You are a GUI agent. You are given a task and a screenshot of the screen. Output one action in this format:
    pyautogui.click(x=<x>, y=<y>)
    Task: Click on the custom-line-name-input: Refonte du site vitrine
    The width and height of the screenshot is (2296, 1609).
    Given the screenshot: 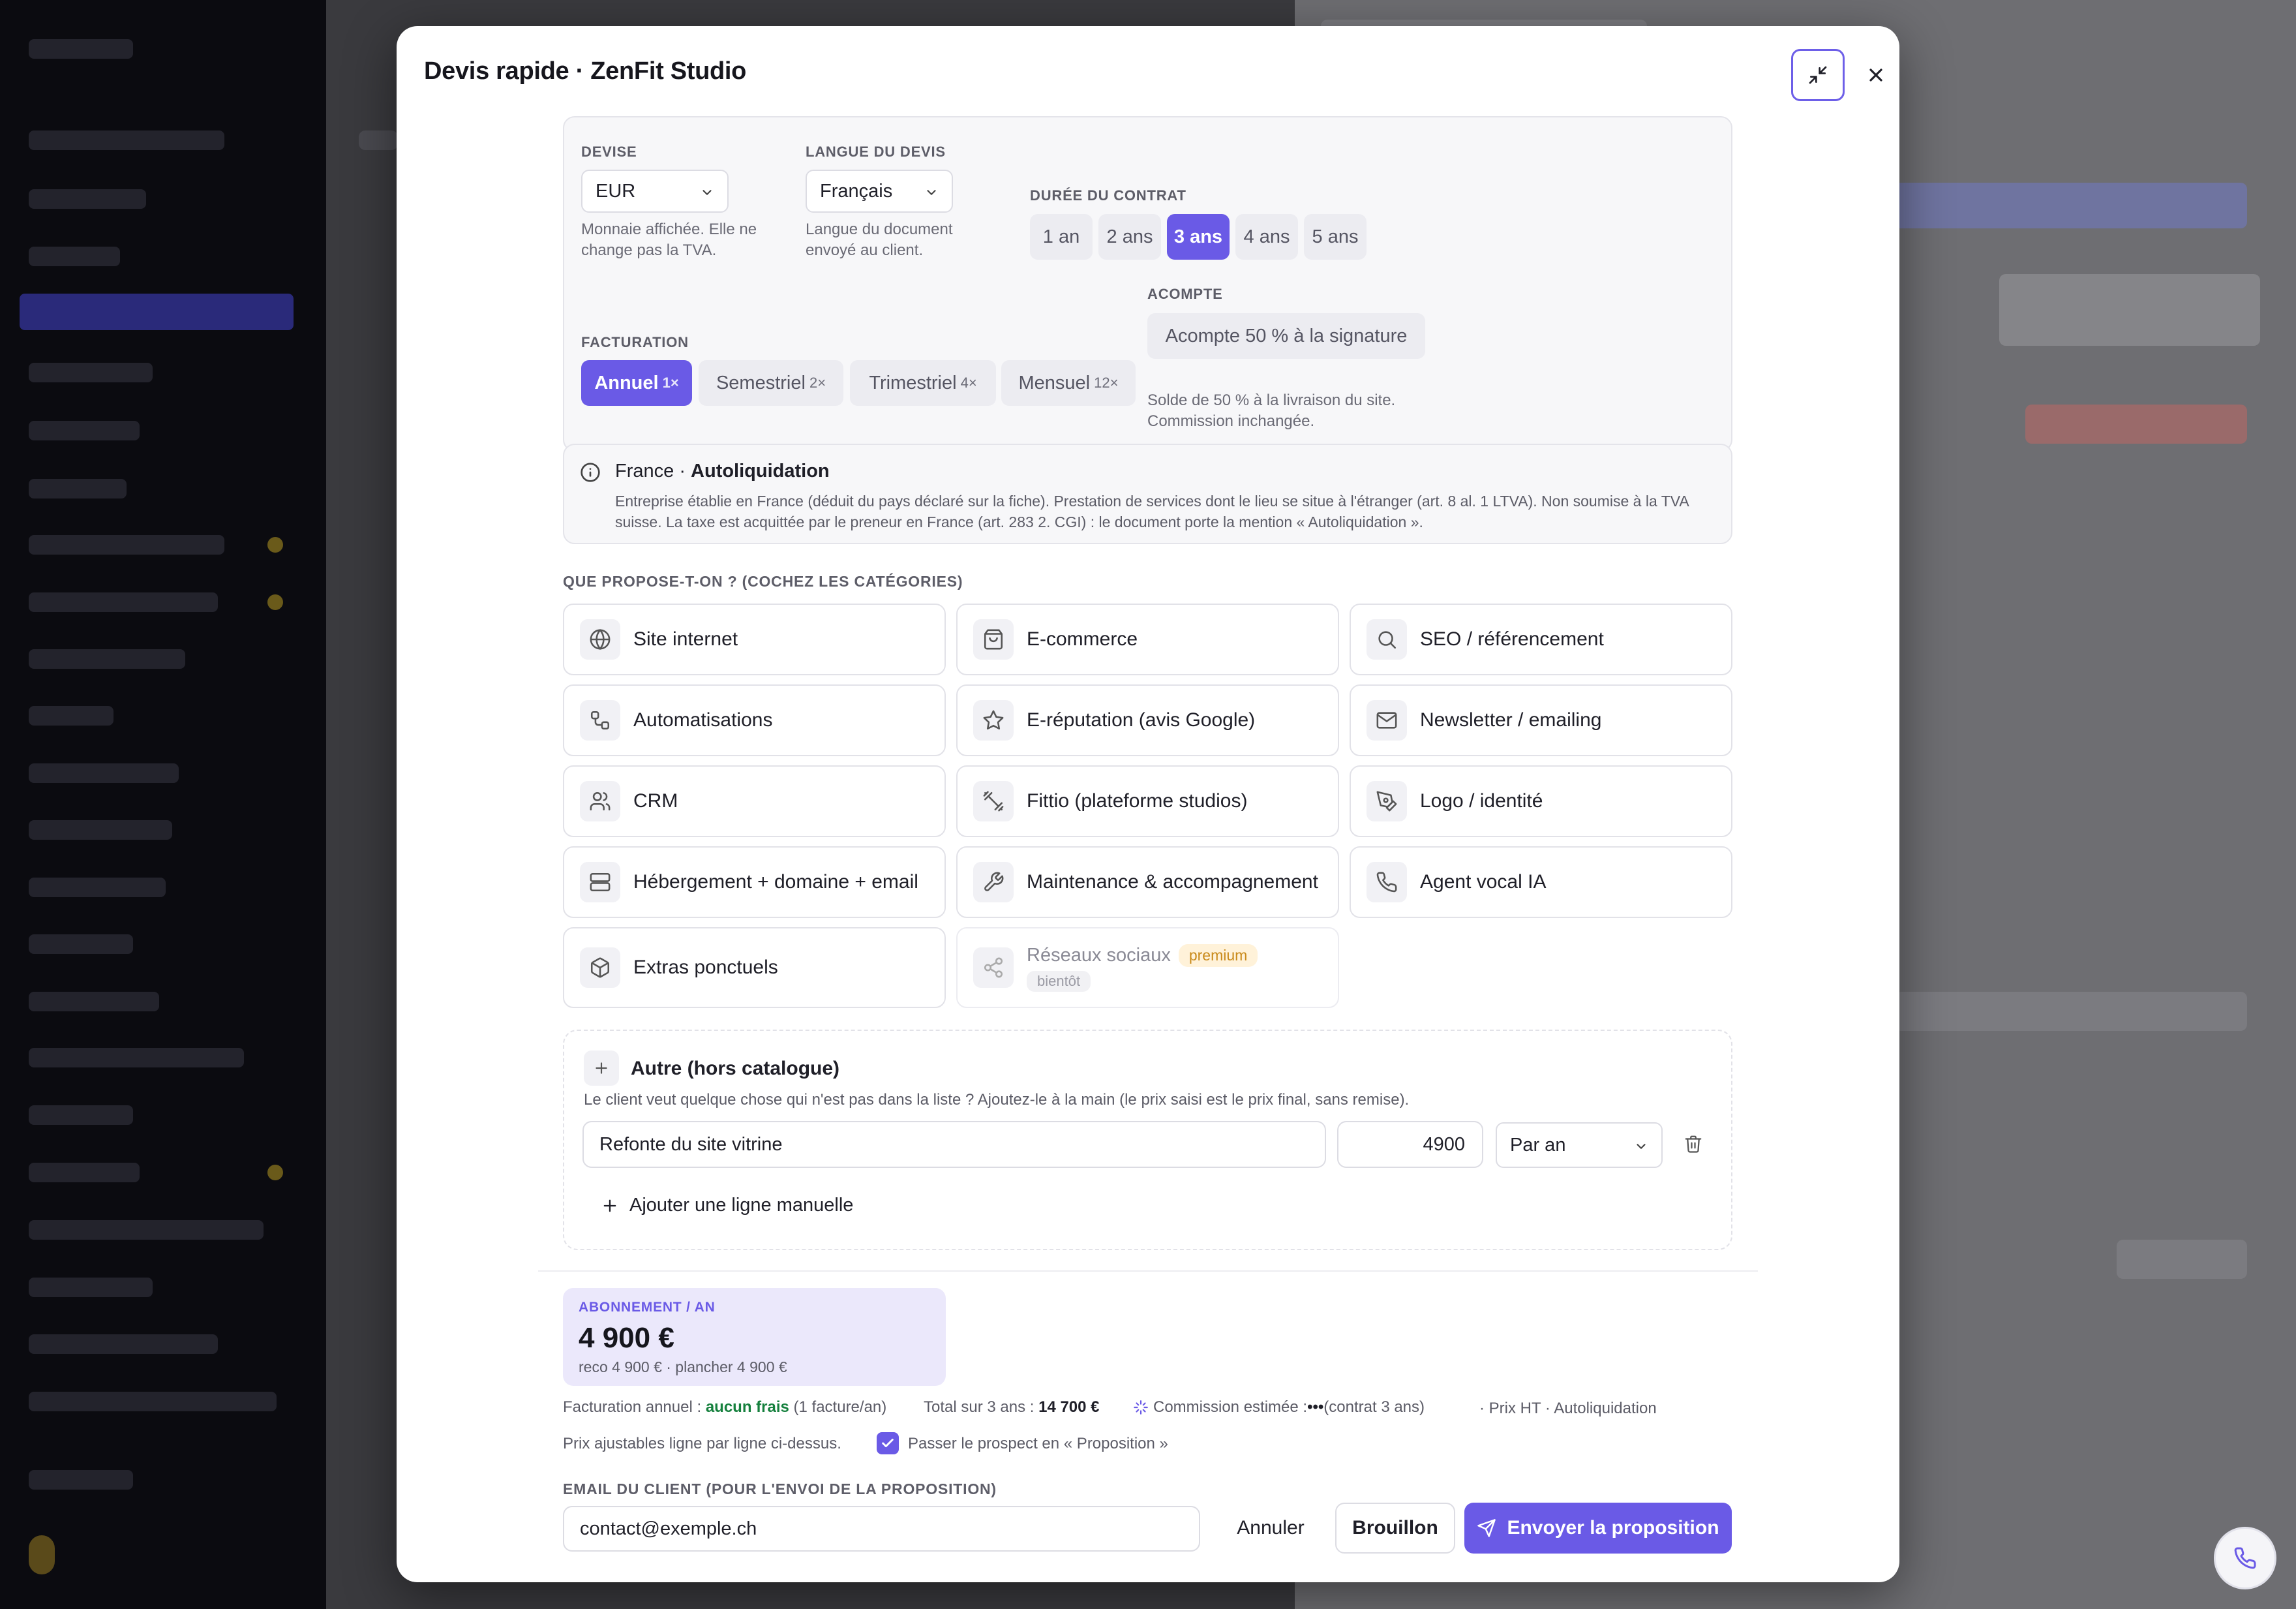 What is the action you would take?
    pyautogui.click(x=954, y=1144)
    